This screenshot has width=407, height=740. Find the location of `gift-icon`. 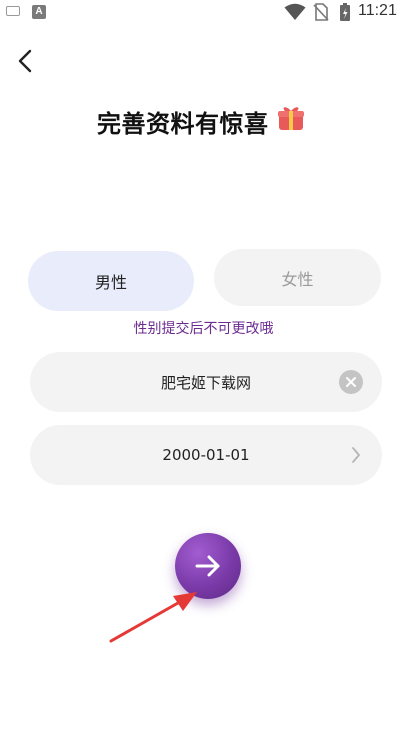

gift-icon is located at coordinates (291, 118).